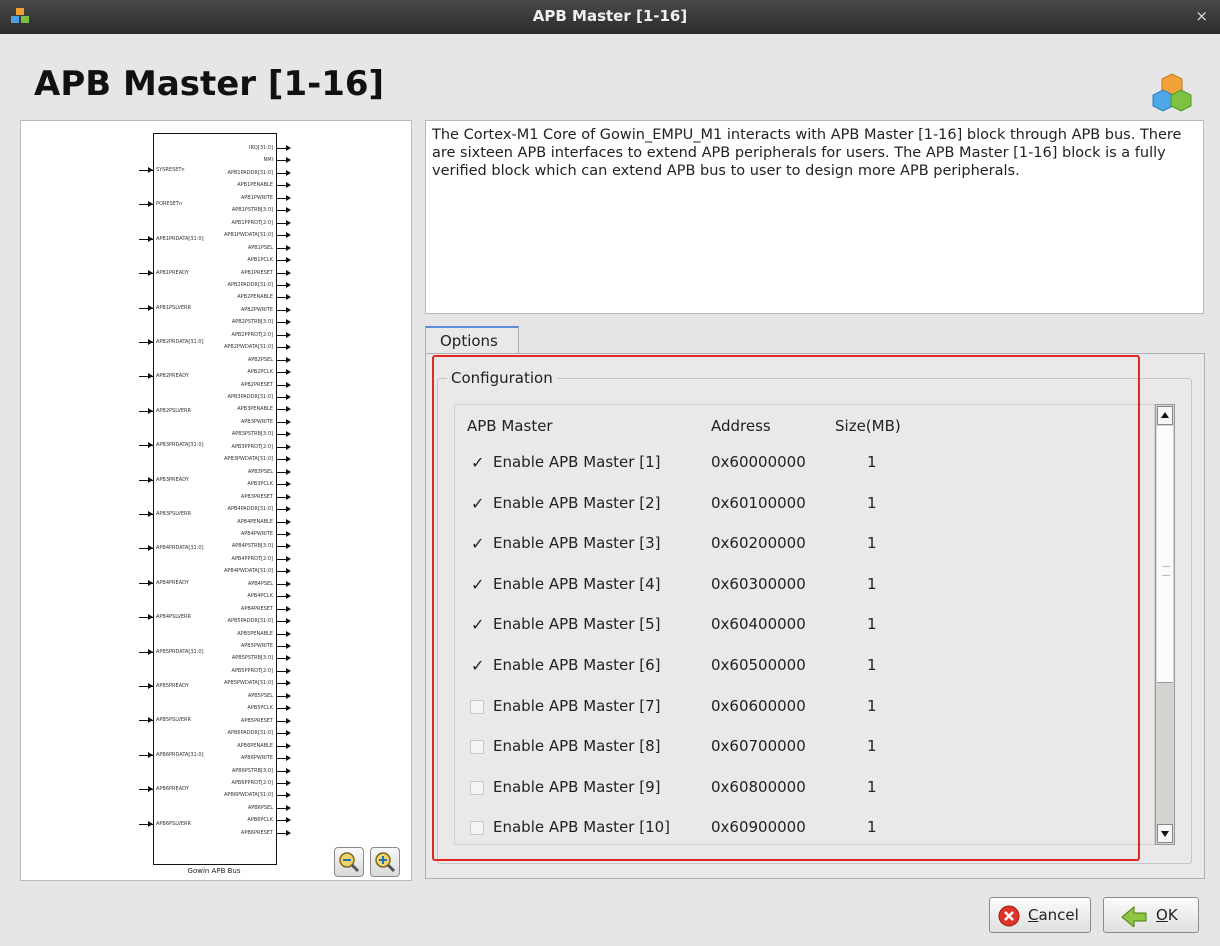 The width and height of the screenshot is (1220, 946). What do you see at coordinates (806, 667) in the screenshot?
I see `config-row: ✓ Enable APB Master [6] 0x60500000 1` at bounding box center [806, 667].